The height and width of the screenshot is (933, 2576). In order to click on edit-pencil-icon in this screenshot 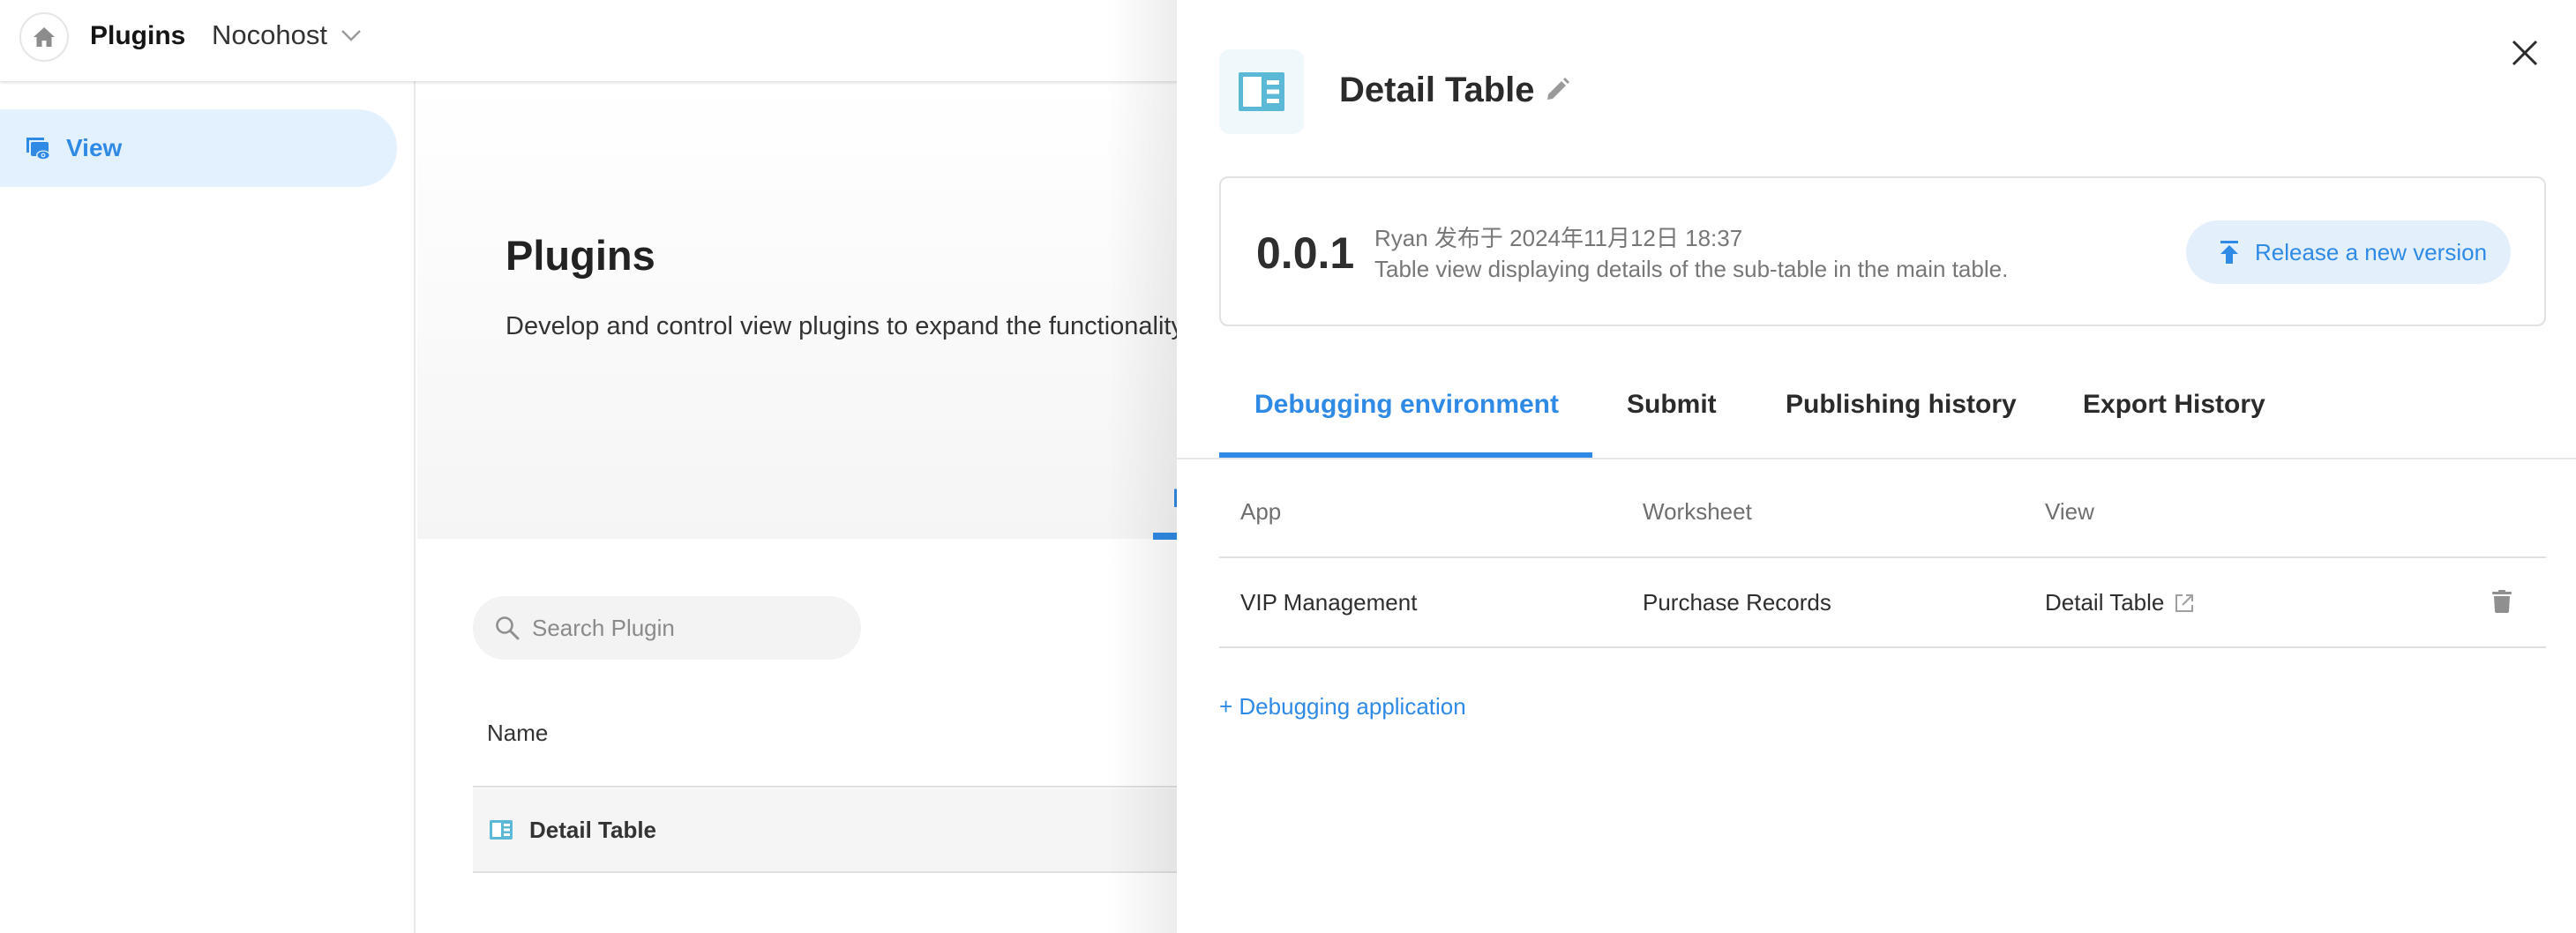, I will do `click(1558, 89)`.